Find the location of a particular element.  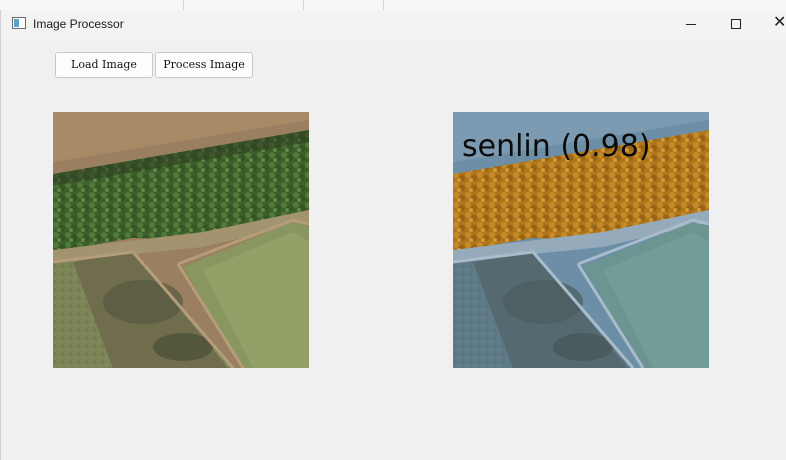

process-image-button: Process Image is located at coordinates (204, 65).